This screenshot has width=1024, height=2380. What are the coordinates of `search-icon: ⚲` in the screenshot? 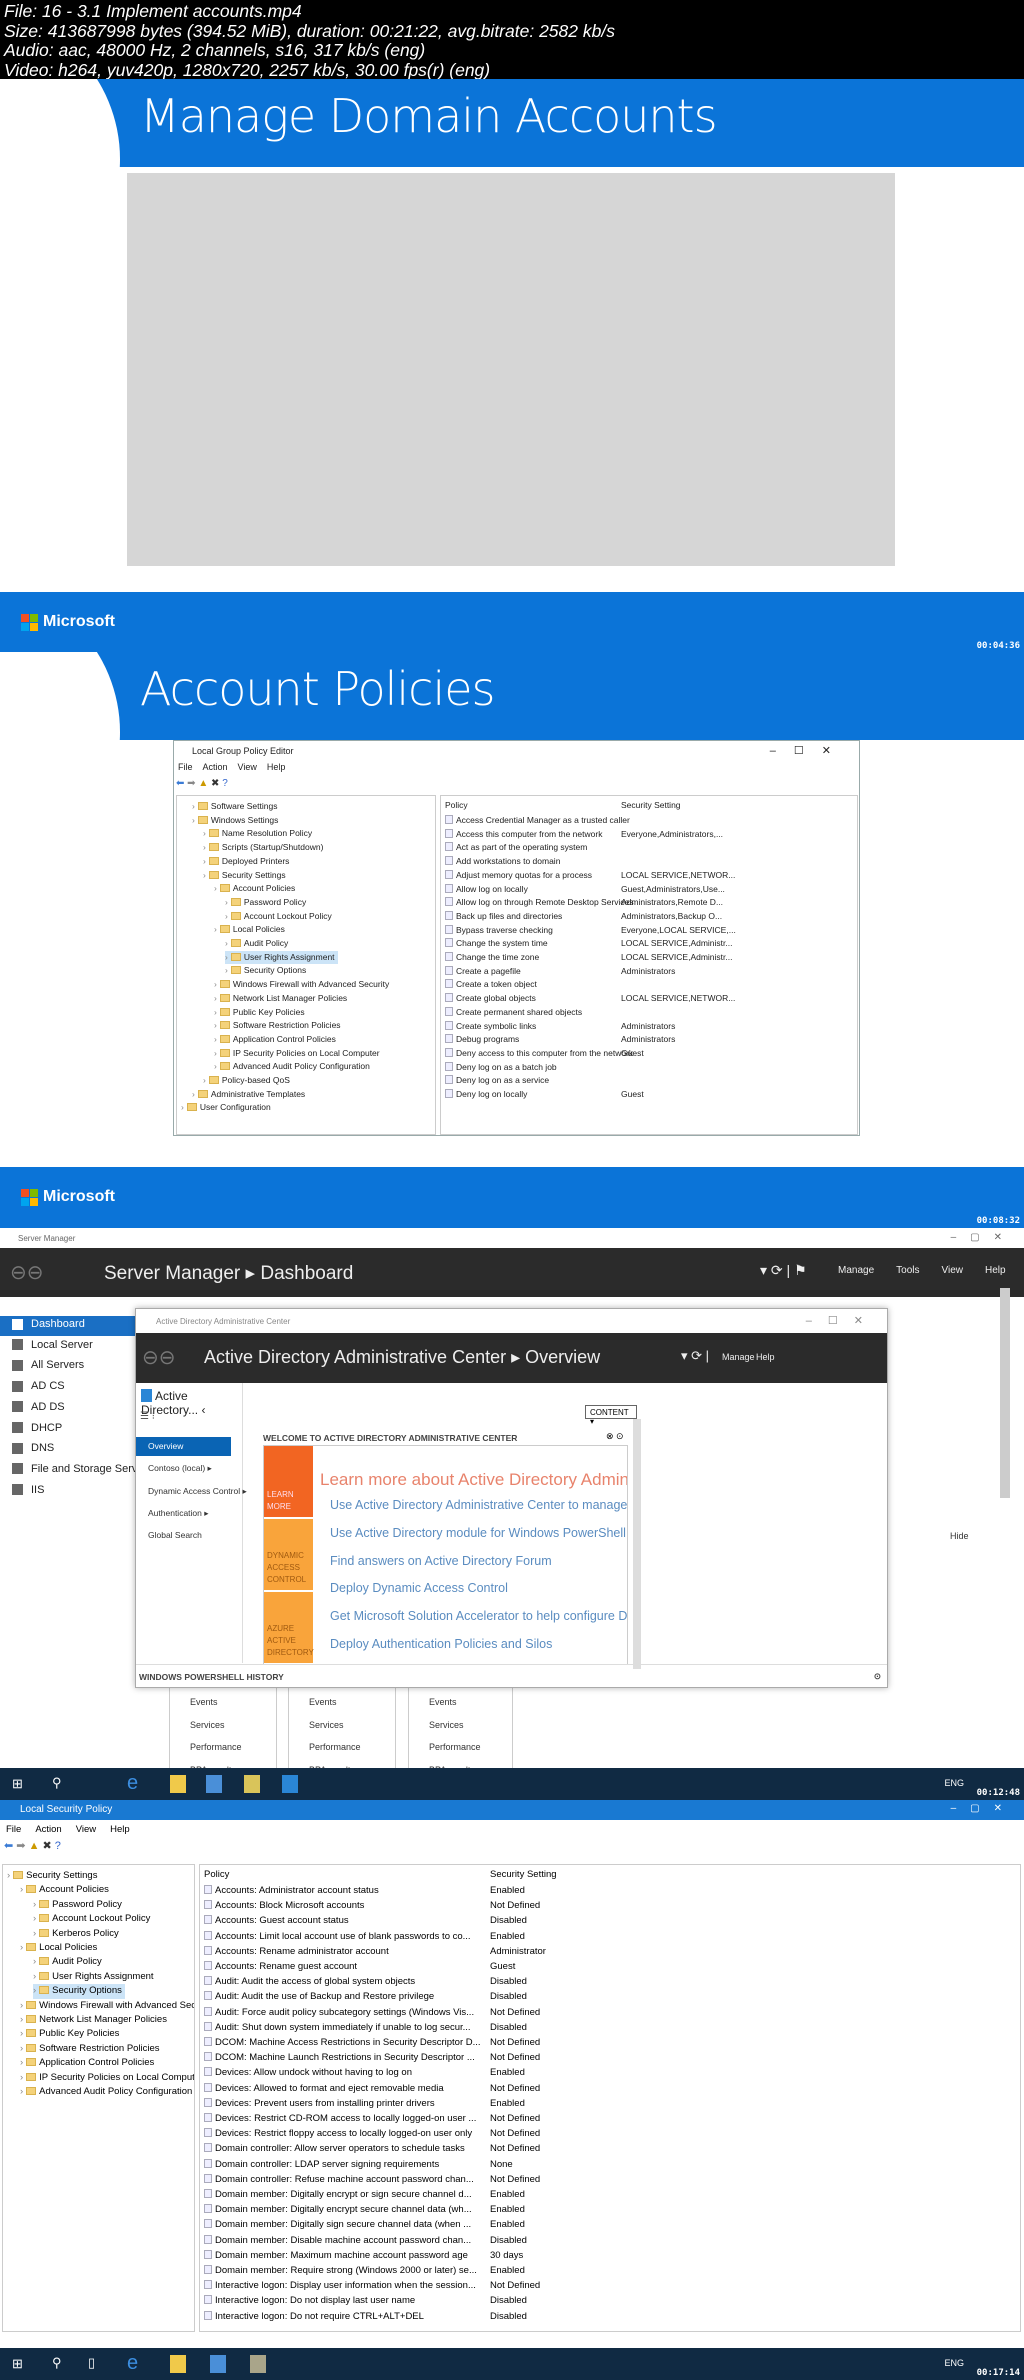 It's located at (57, 2363).